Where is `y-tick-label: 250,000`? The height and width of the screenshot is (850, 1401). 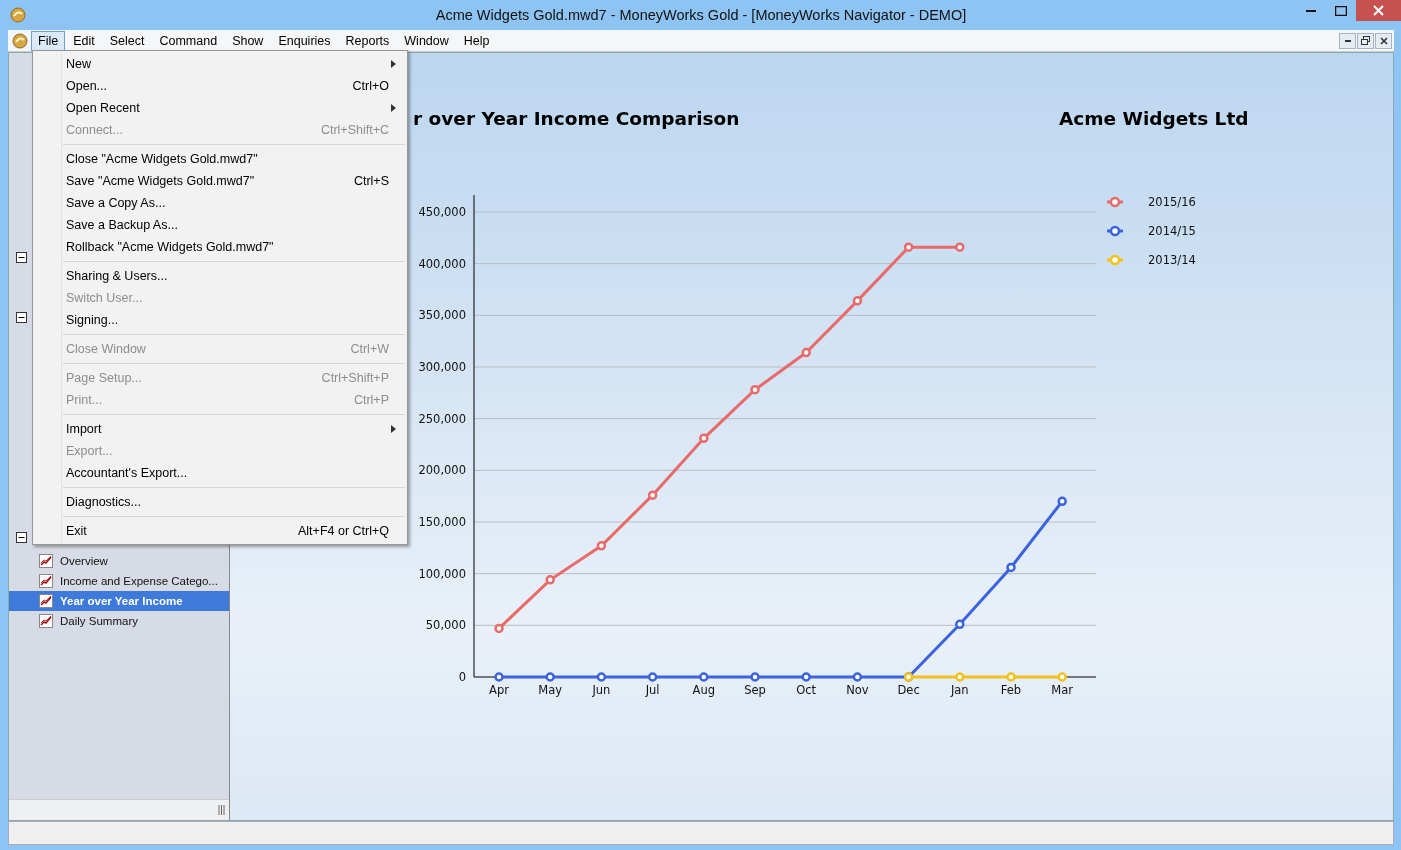 y-tick-label: 250,000 is located at coordinates (442, 418).